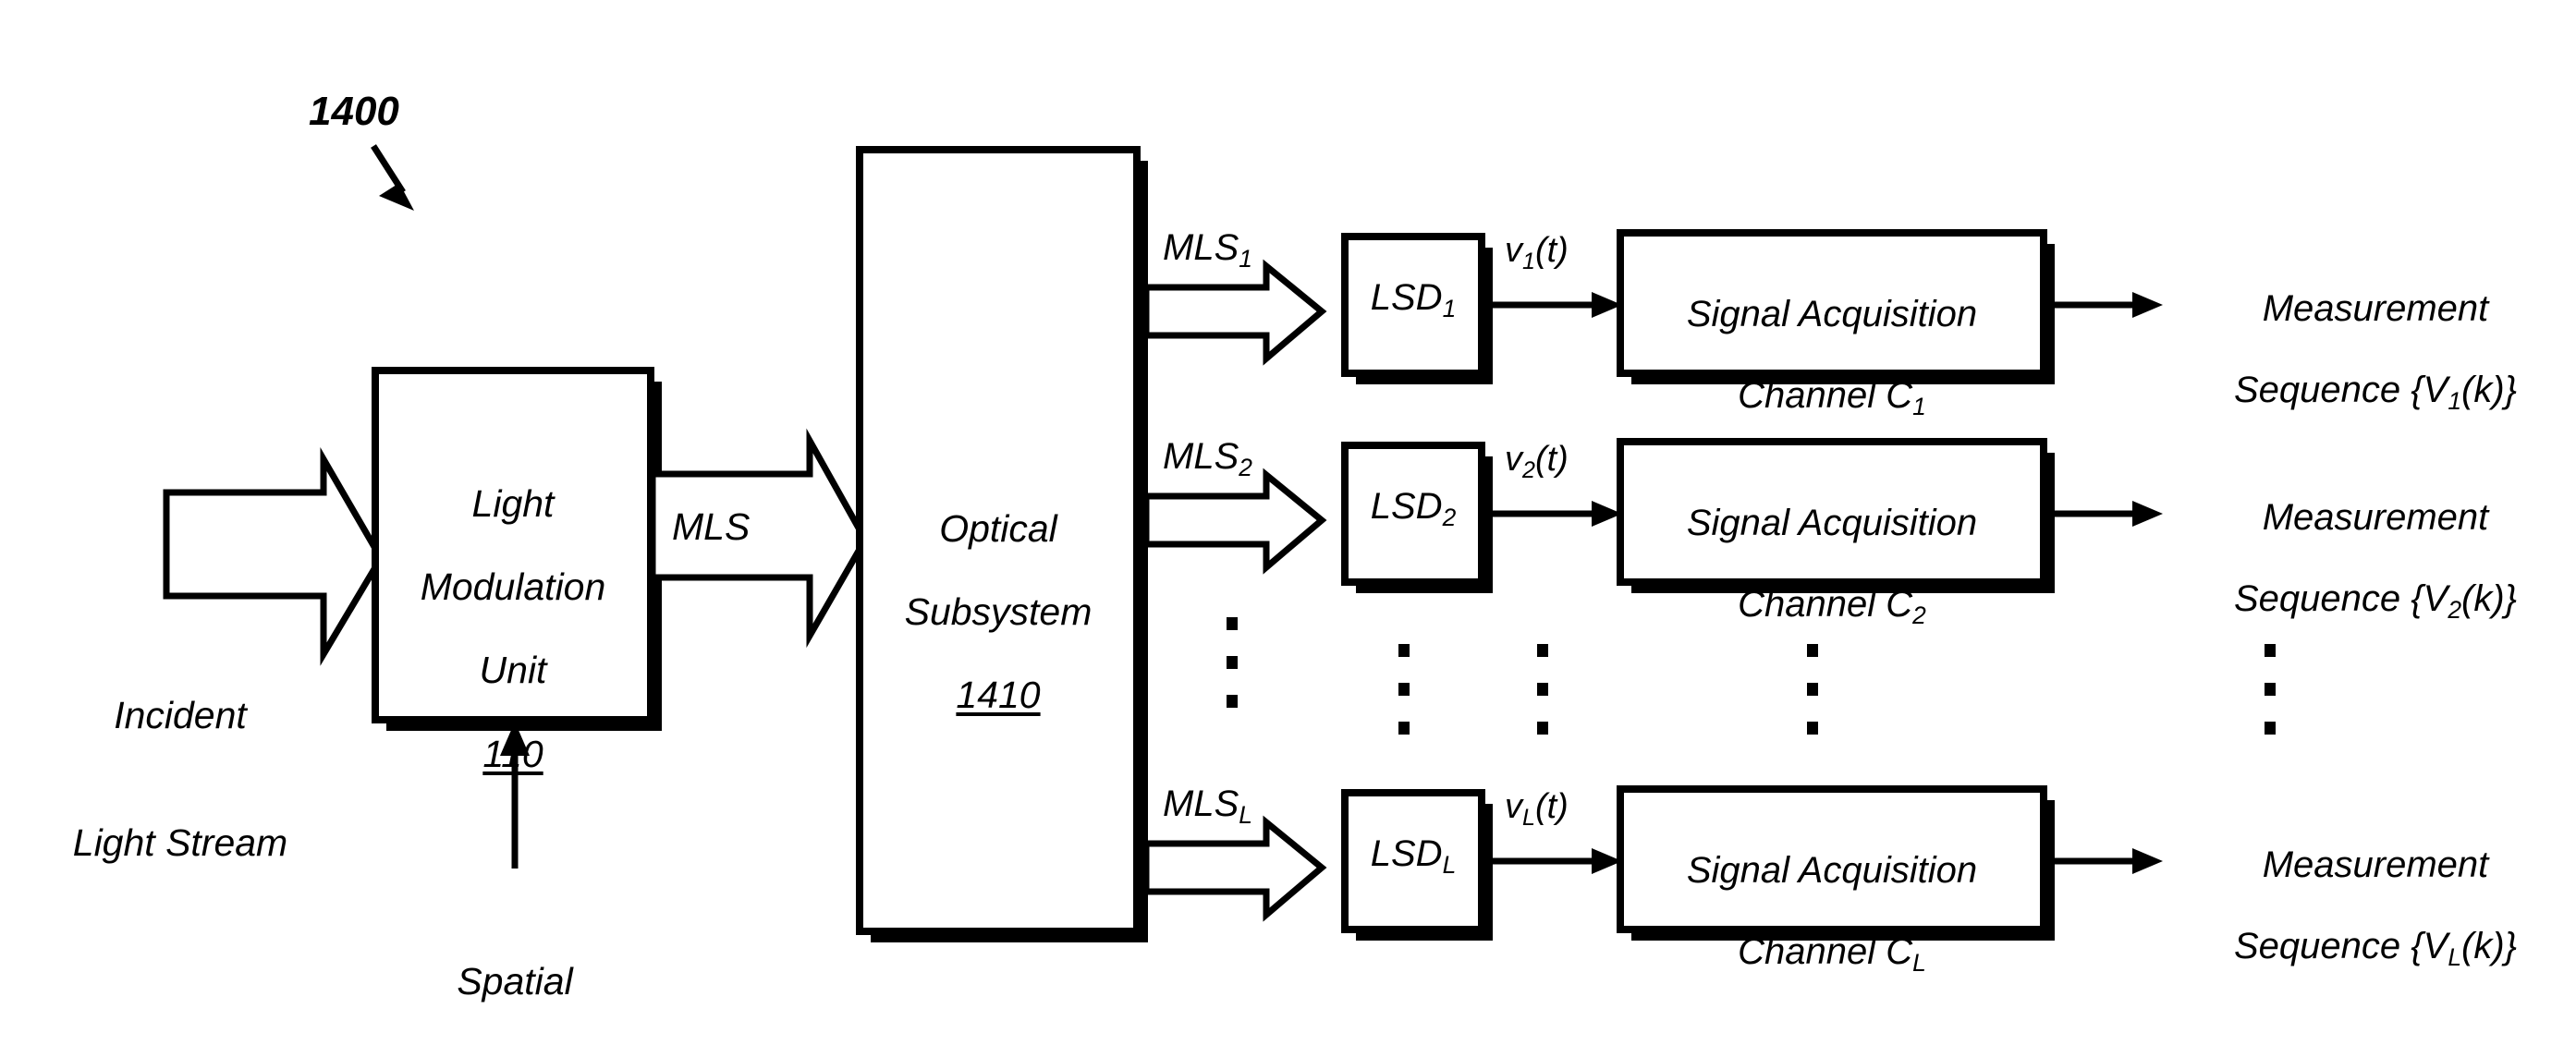 This screenshot has height=1057, width=2576. What do you see at coordinates (2489, 390) in the screenshot?
I see `measurement-1-line2-tail: (k)}` at bounding box center [2489, 390].